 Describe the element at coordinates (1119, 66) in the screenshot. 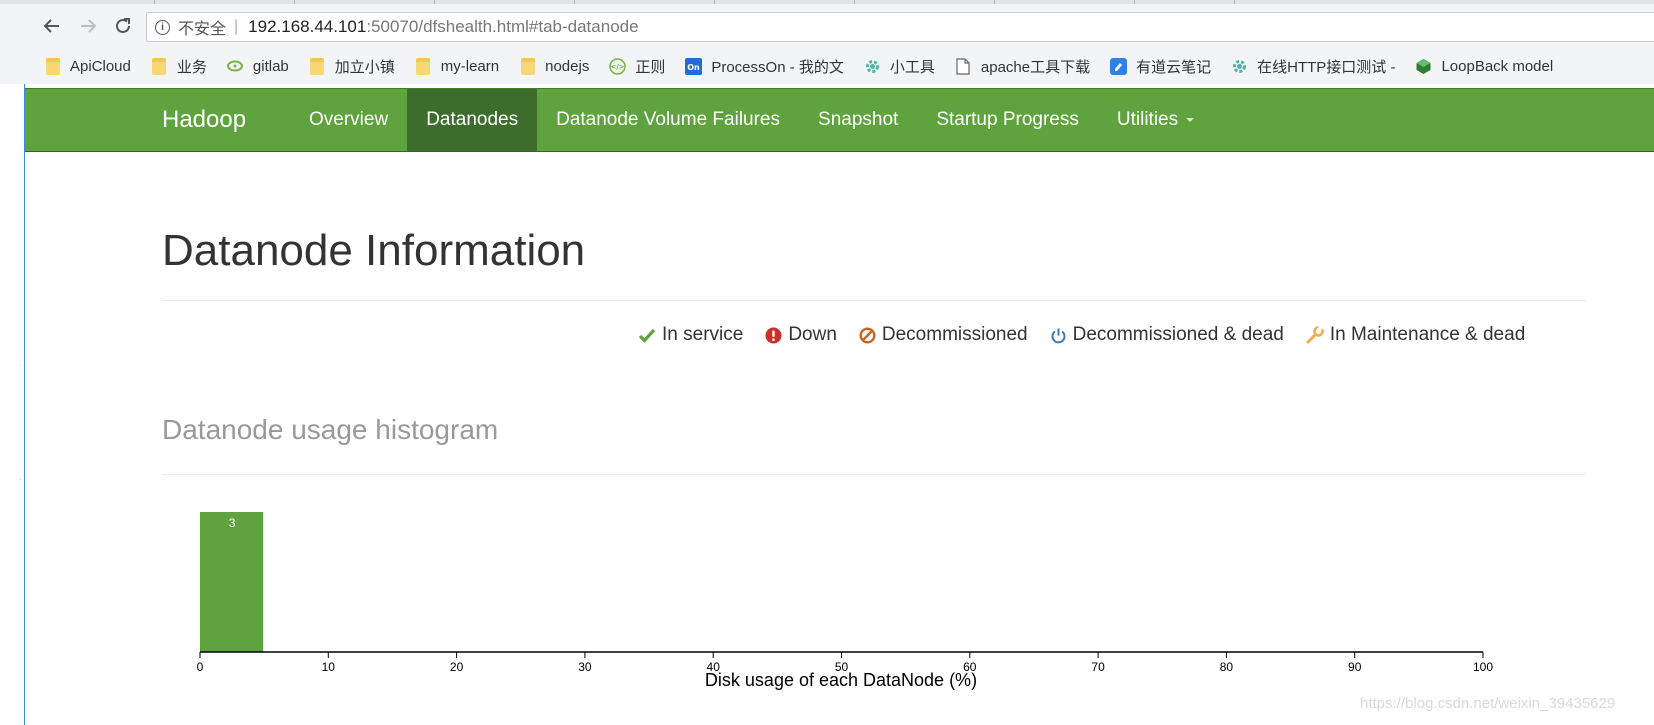

I see `note-icon` at that location.